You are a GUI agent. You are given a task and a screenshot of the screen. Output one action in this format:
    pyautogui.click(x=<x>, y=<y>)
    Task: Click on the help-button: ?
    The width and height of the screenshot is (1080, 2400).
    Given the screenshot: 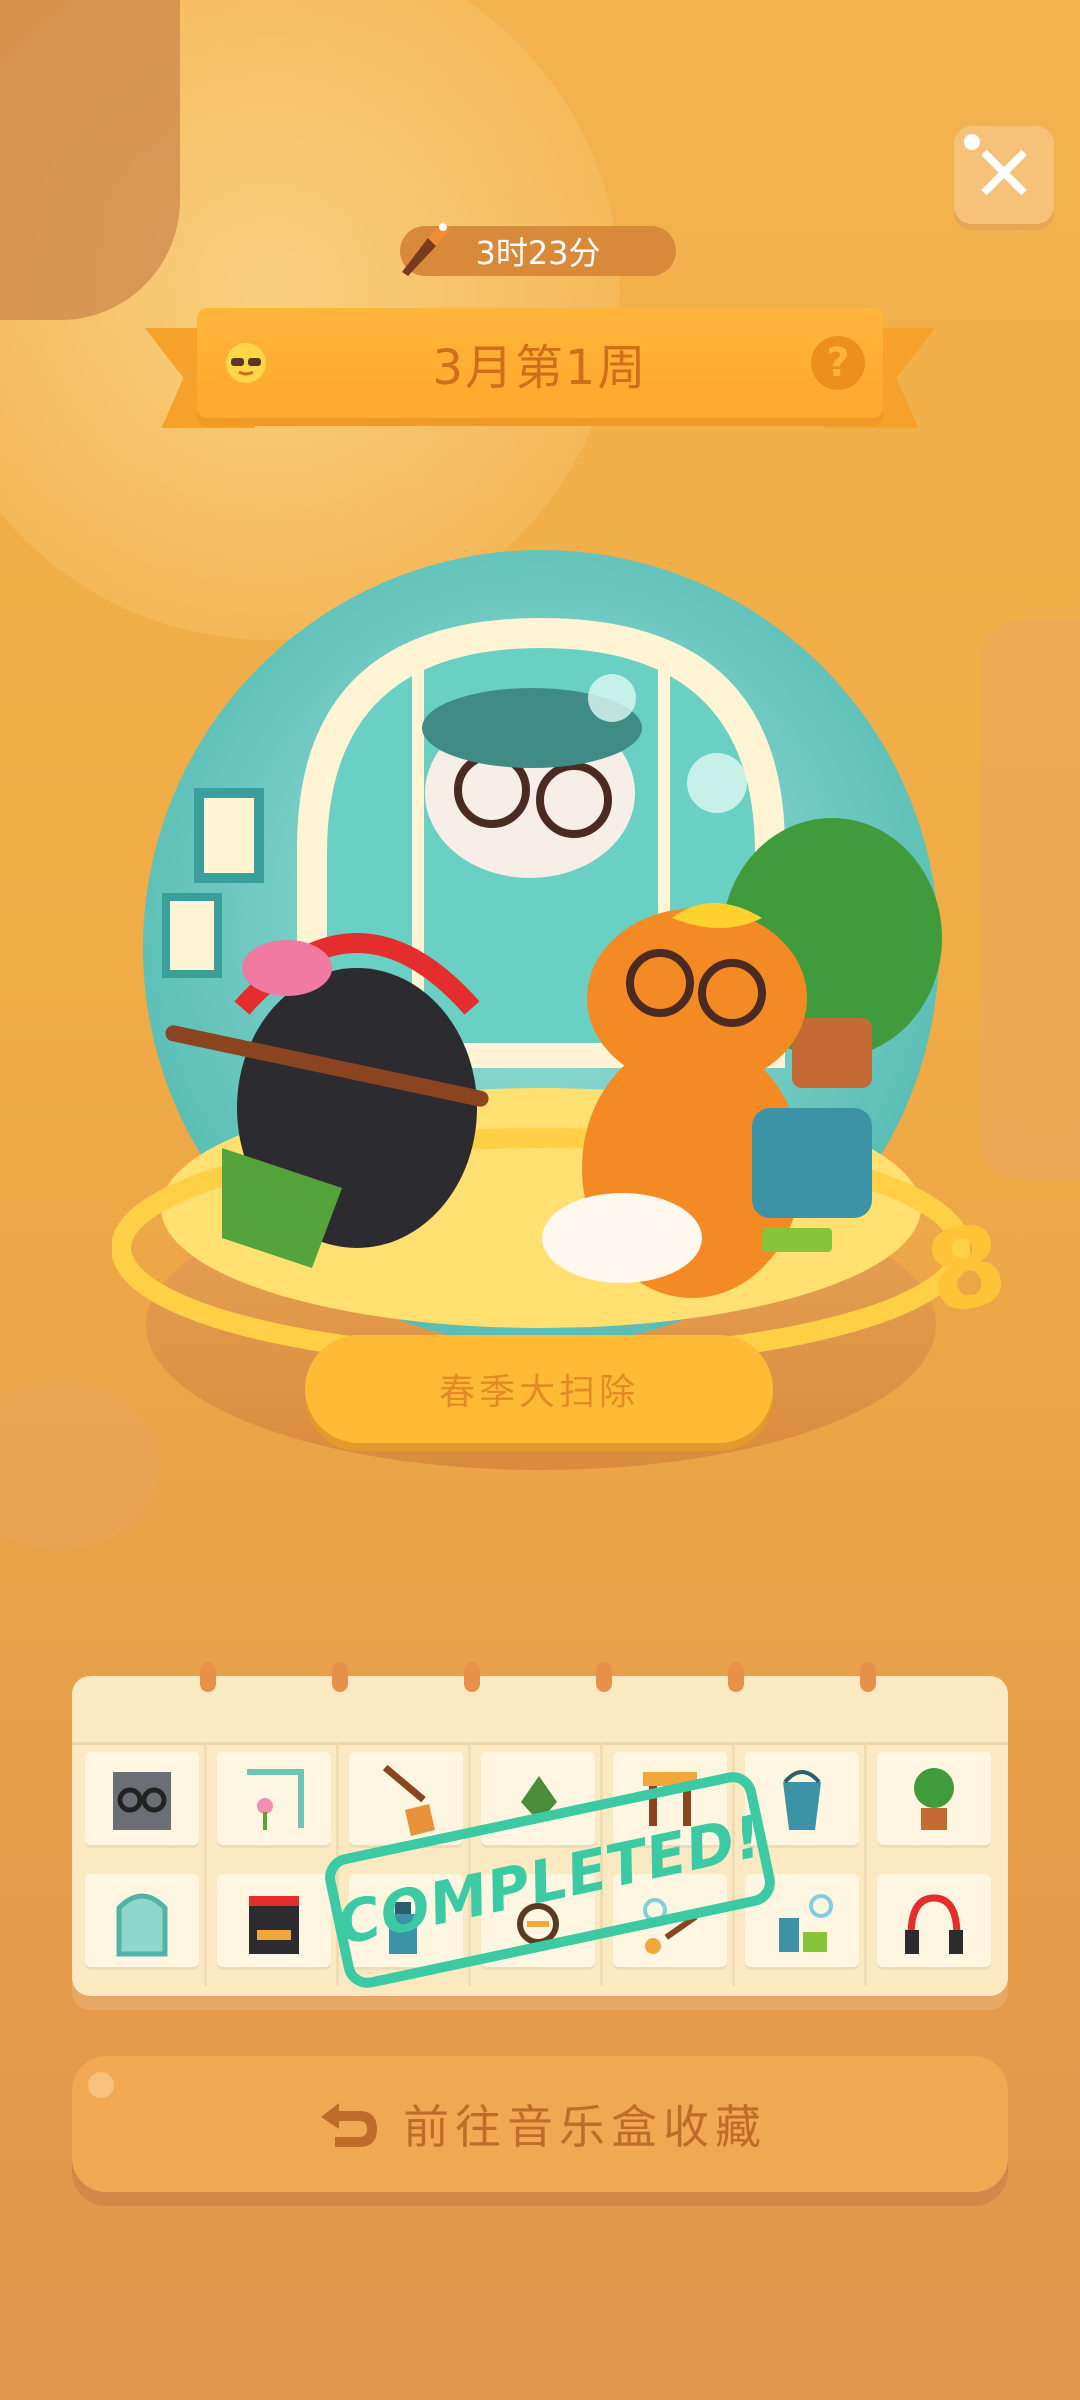 What is the action you would take?
    pyautogui.click(x=838, y=363)
    